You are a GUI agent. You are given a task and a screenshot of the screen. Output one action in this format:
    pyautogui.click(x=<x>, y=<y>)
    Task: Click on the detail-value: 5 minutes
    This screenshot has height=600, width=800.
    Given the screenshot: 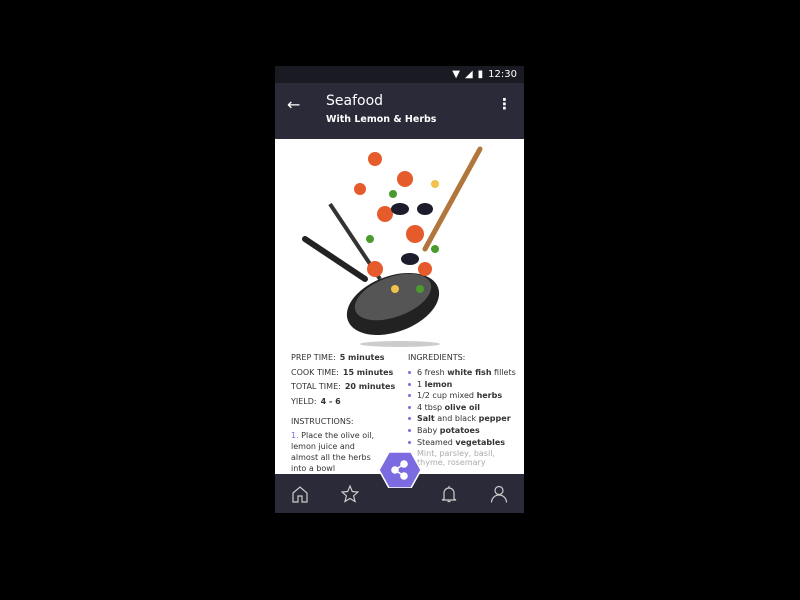 What is the action you would take?
    pyautogui.click(x=362, y=357)
    